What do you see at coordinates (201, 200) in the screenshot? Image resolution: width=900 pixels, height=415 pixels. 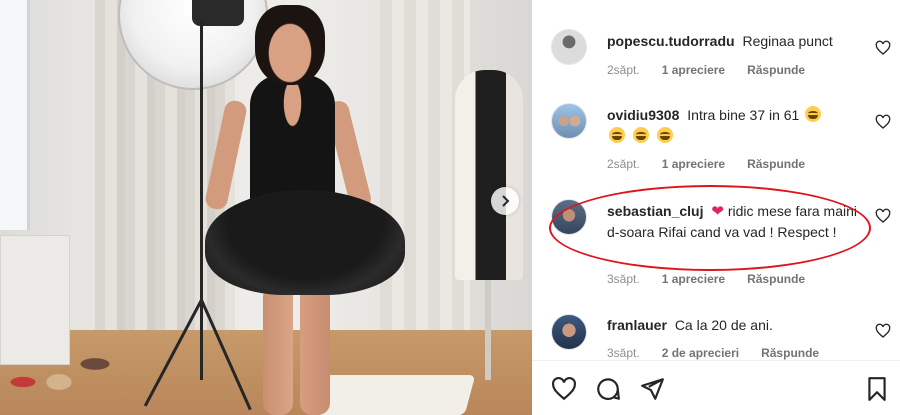 I see `tripod` at bounding box center [201, 200].